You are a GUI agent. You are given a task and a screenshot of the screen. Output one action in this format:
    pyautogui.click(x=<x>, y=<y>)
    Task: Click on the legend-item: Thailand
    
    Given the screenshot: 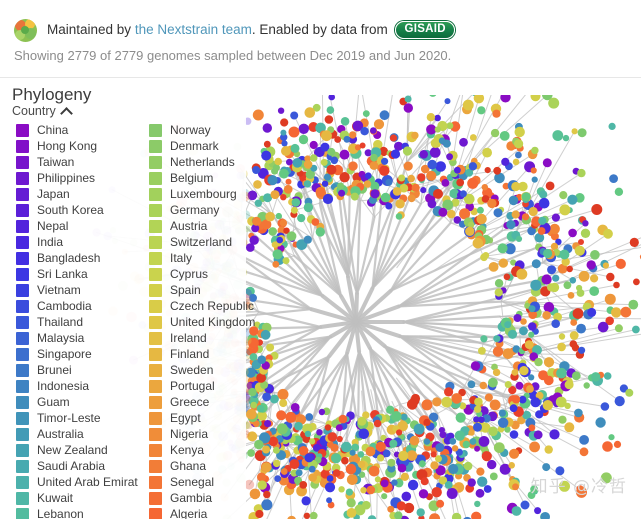 What is the action you would take?
    pyautogui.click(x=77, y=322)
    